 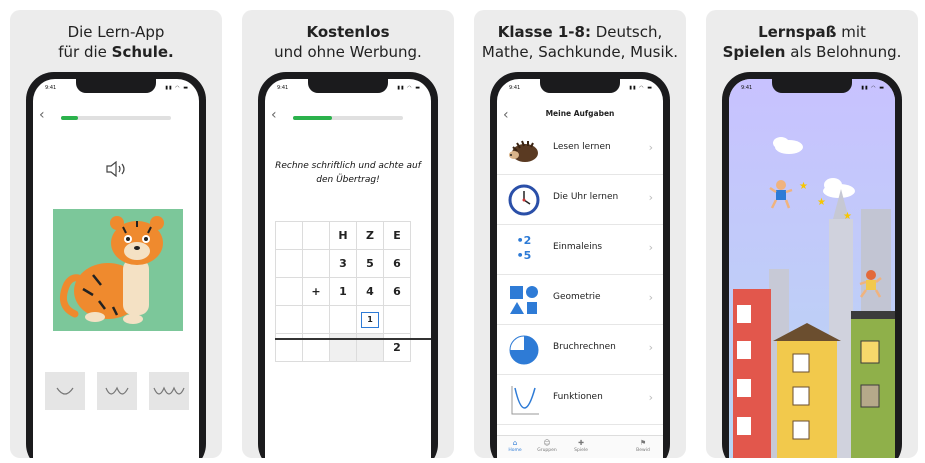 I want to click on list-item-lesen: Lesen lernen ›, so click(x=580, y=150).